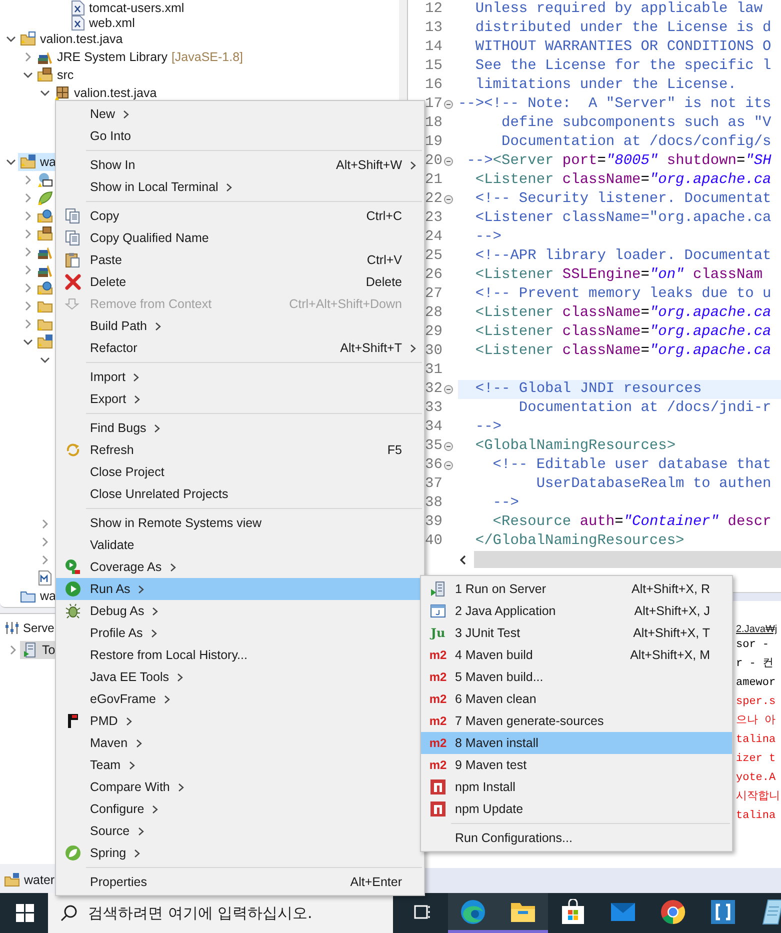 The image size is (781, 933). I want to click on menu-item: Show In Alt+Shift+W, so click(240, 165).